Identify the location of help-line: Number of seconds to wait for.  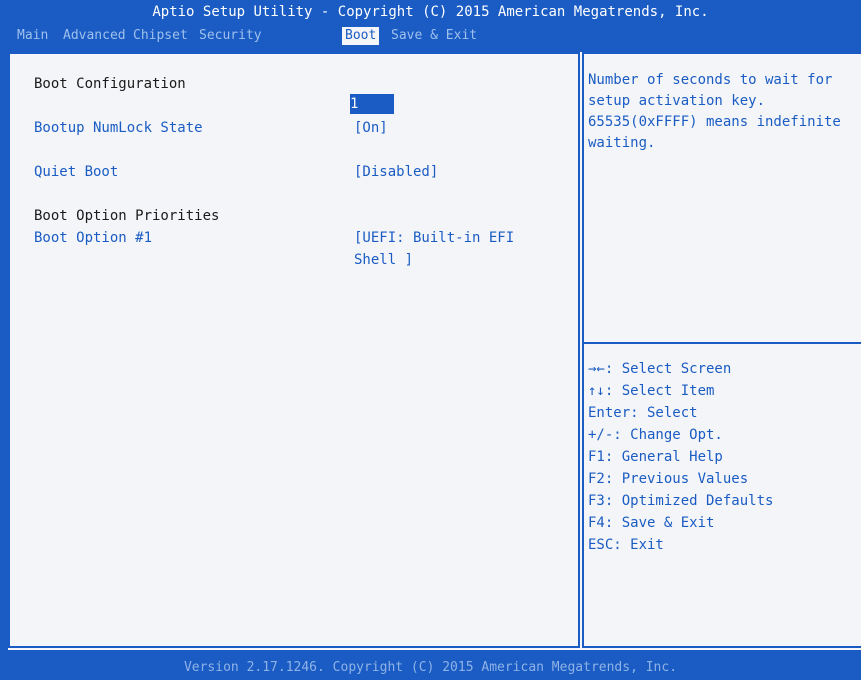
(710, 80).